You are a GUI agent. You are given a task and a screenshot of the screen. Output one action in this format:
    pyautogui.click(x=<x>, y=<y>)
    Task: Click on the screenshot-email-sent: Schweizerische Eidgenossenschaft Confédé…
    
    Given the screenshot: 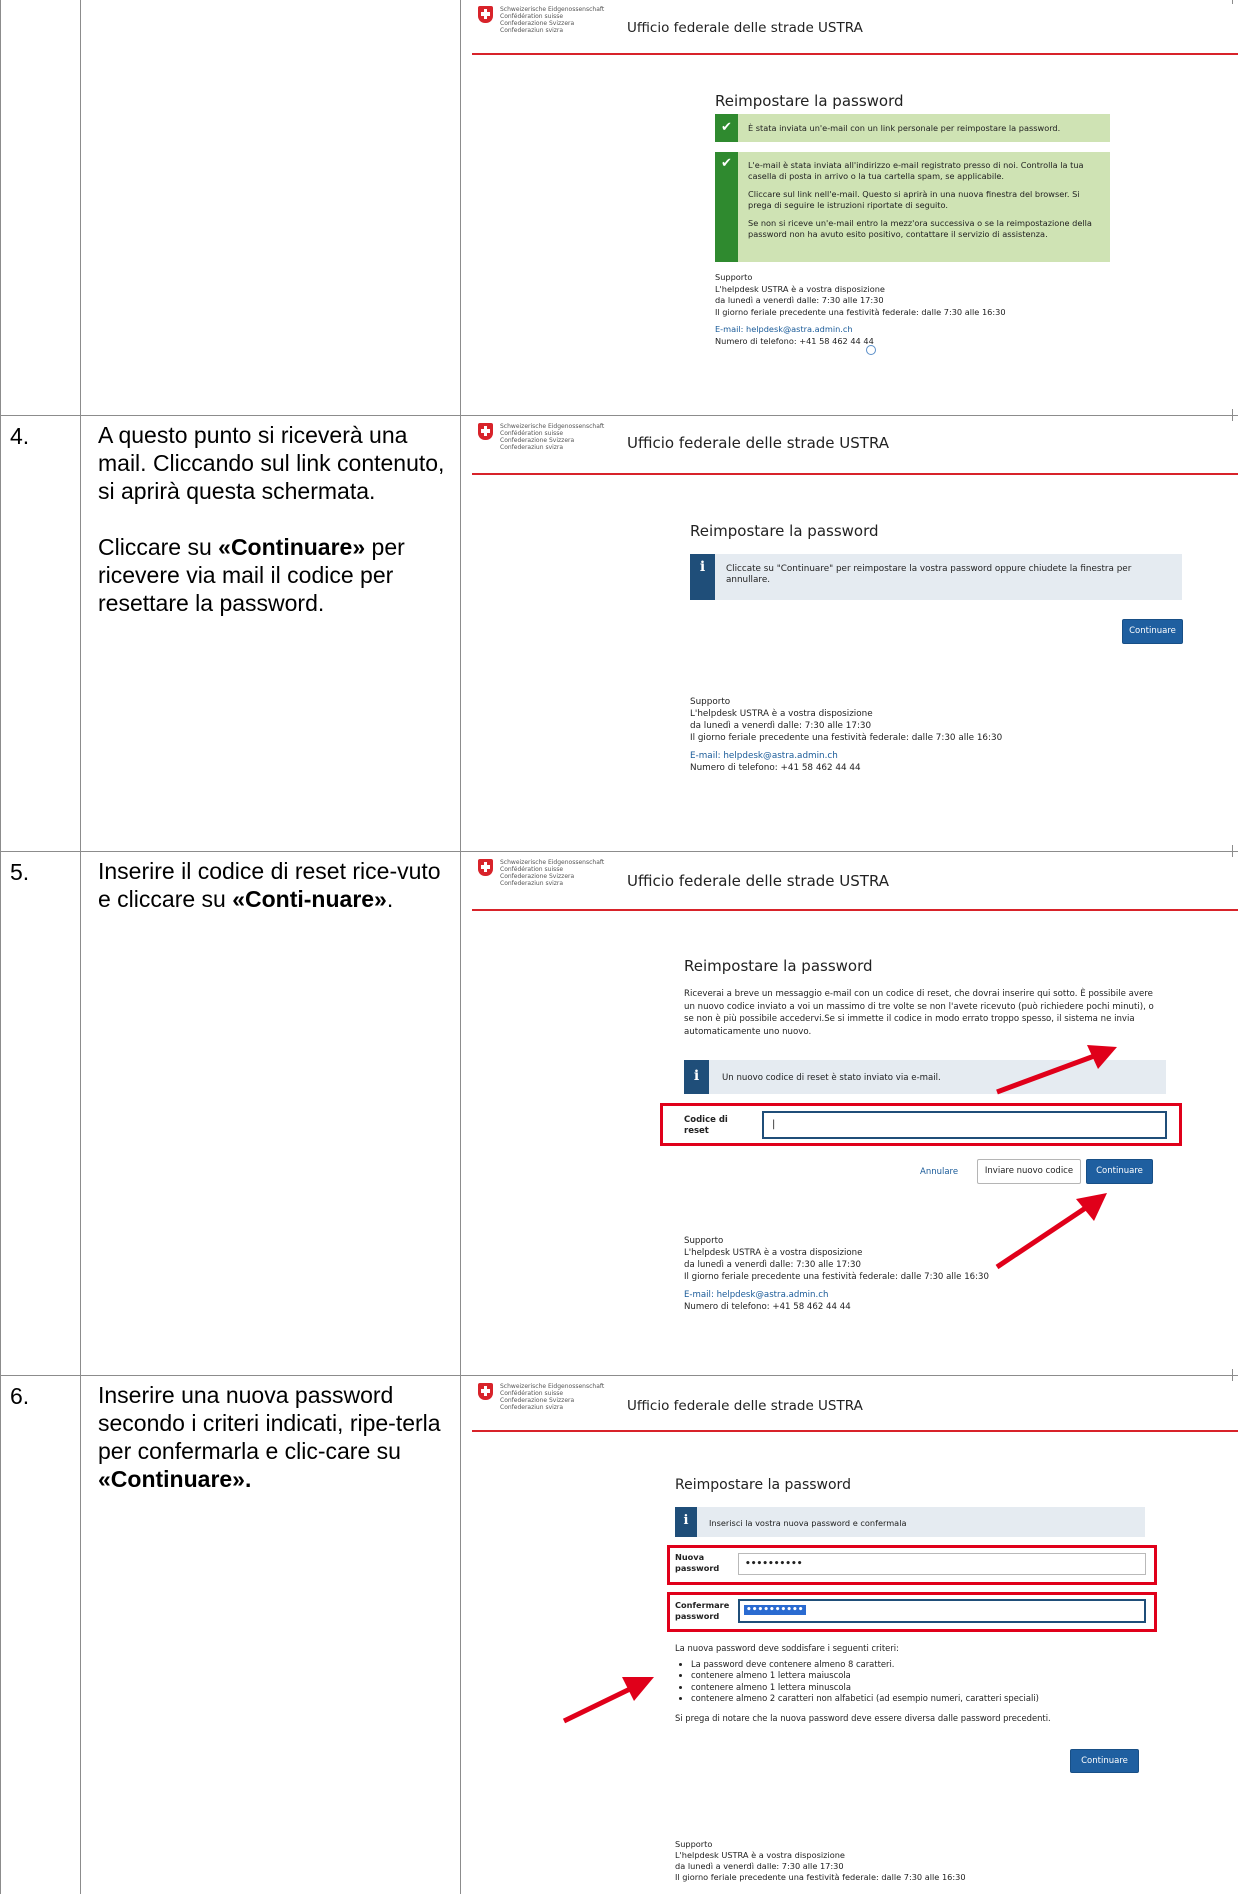 What is the action you would take?
    pyautogui.click(x=855, y=206)
    